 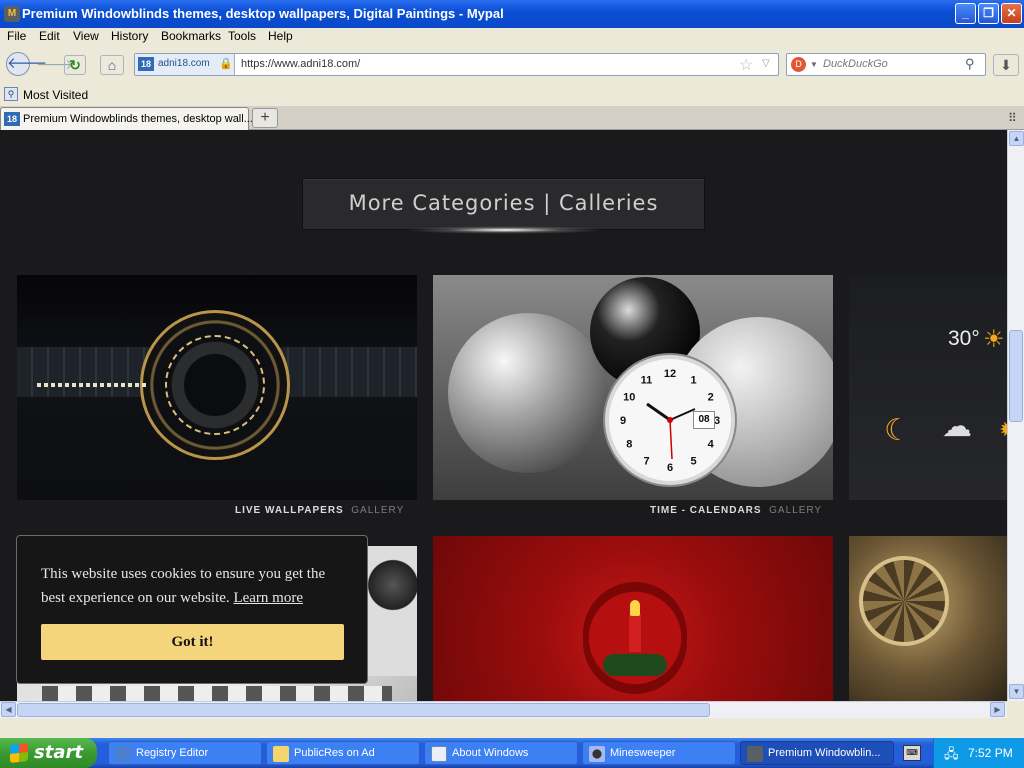 I want to click on categories-heading: More Categories | Calleries, so click(x=503, y=204).